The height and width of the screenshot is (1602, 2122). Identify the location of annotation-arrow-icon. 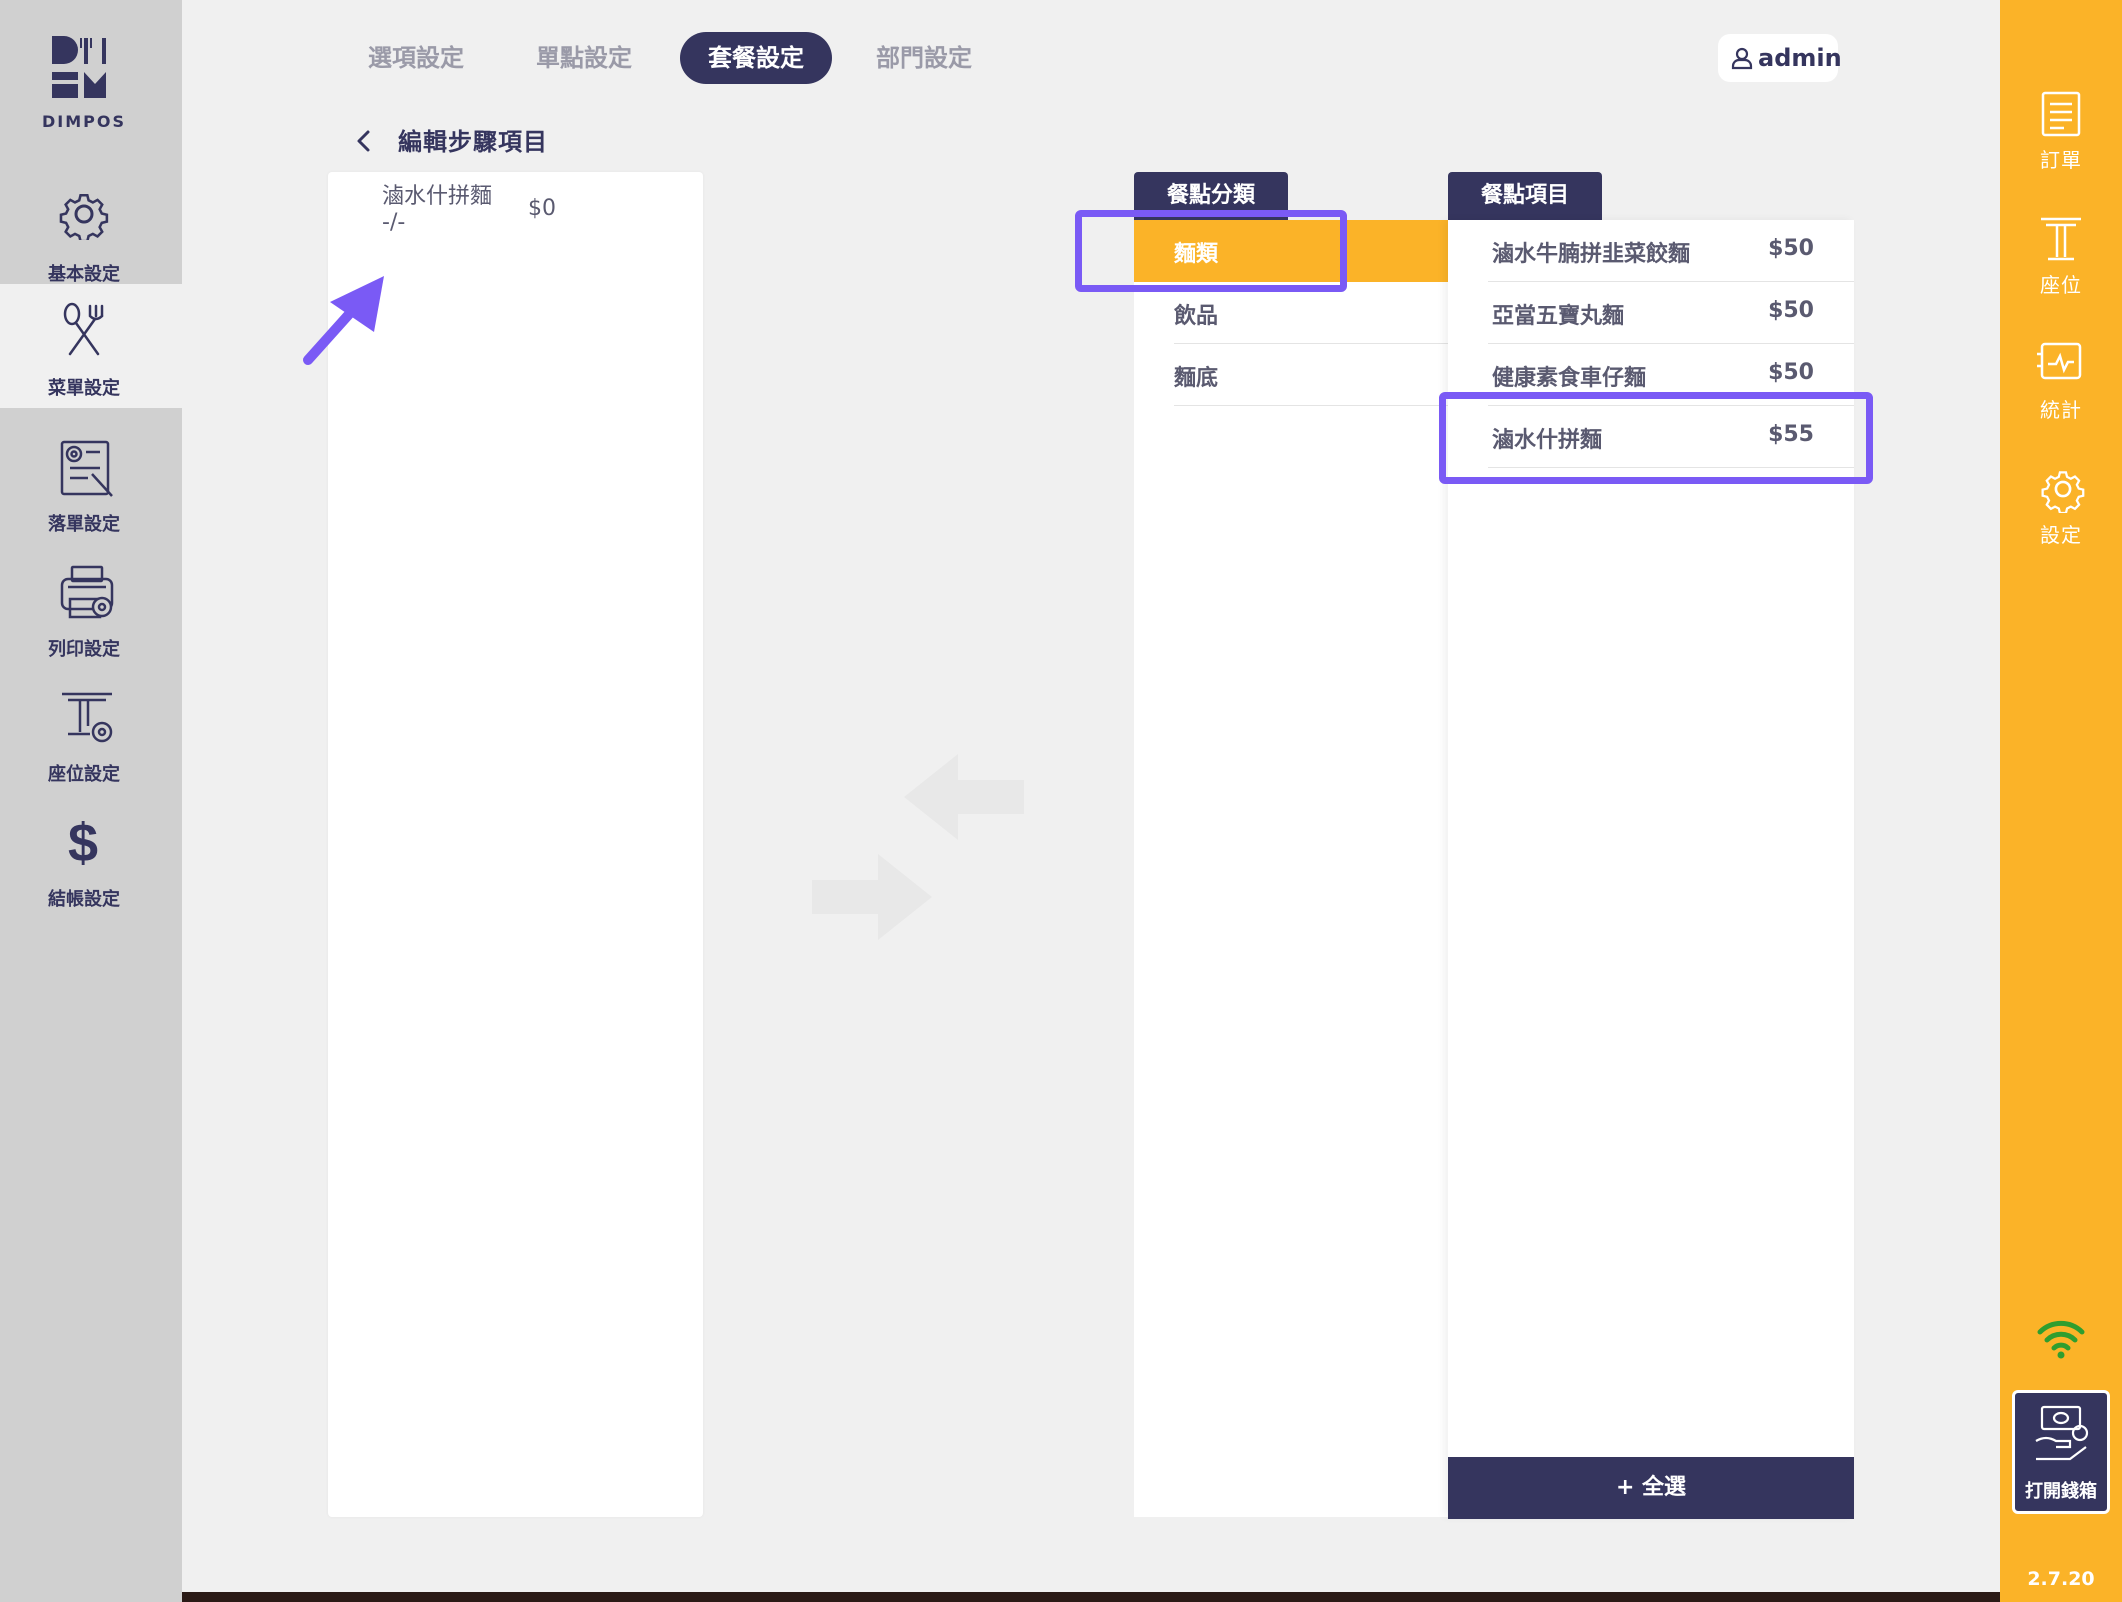
(343, 320).